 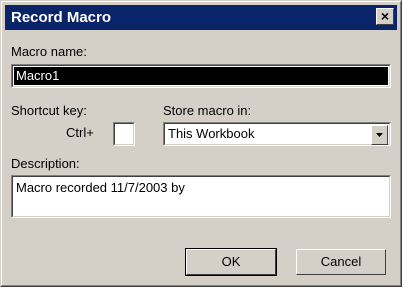 What do you see at coordinates (45, 163) in the screenshot?
I see `description-label: Description:` at bounding box center [45, 163].